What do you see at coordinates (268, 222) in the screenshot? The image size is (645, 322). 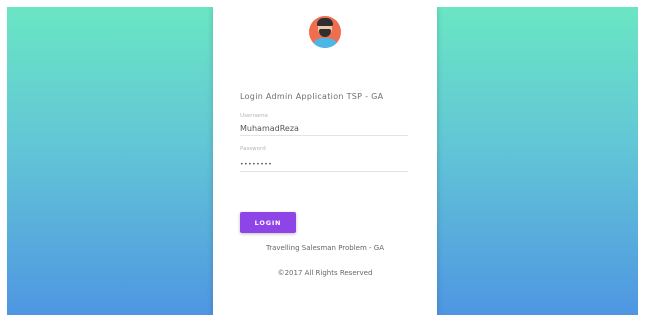 I see `login-button: LOGIN` at bounding box center [268, 222].